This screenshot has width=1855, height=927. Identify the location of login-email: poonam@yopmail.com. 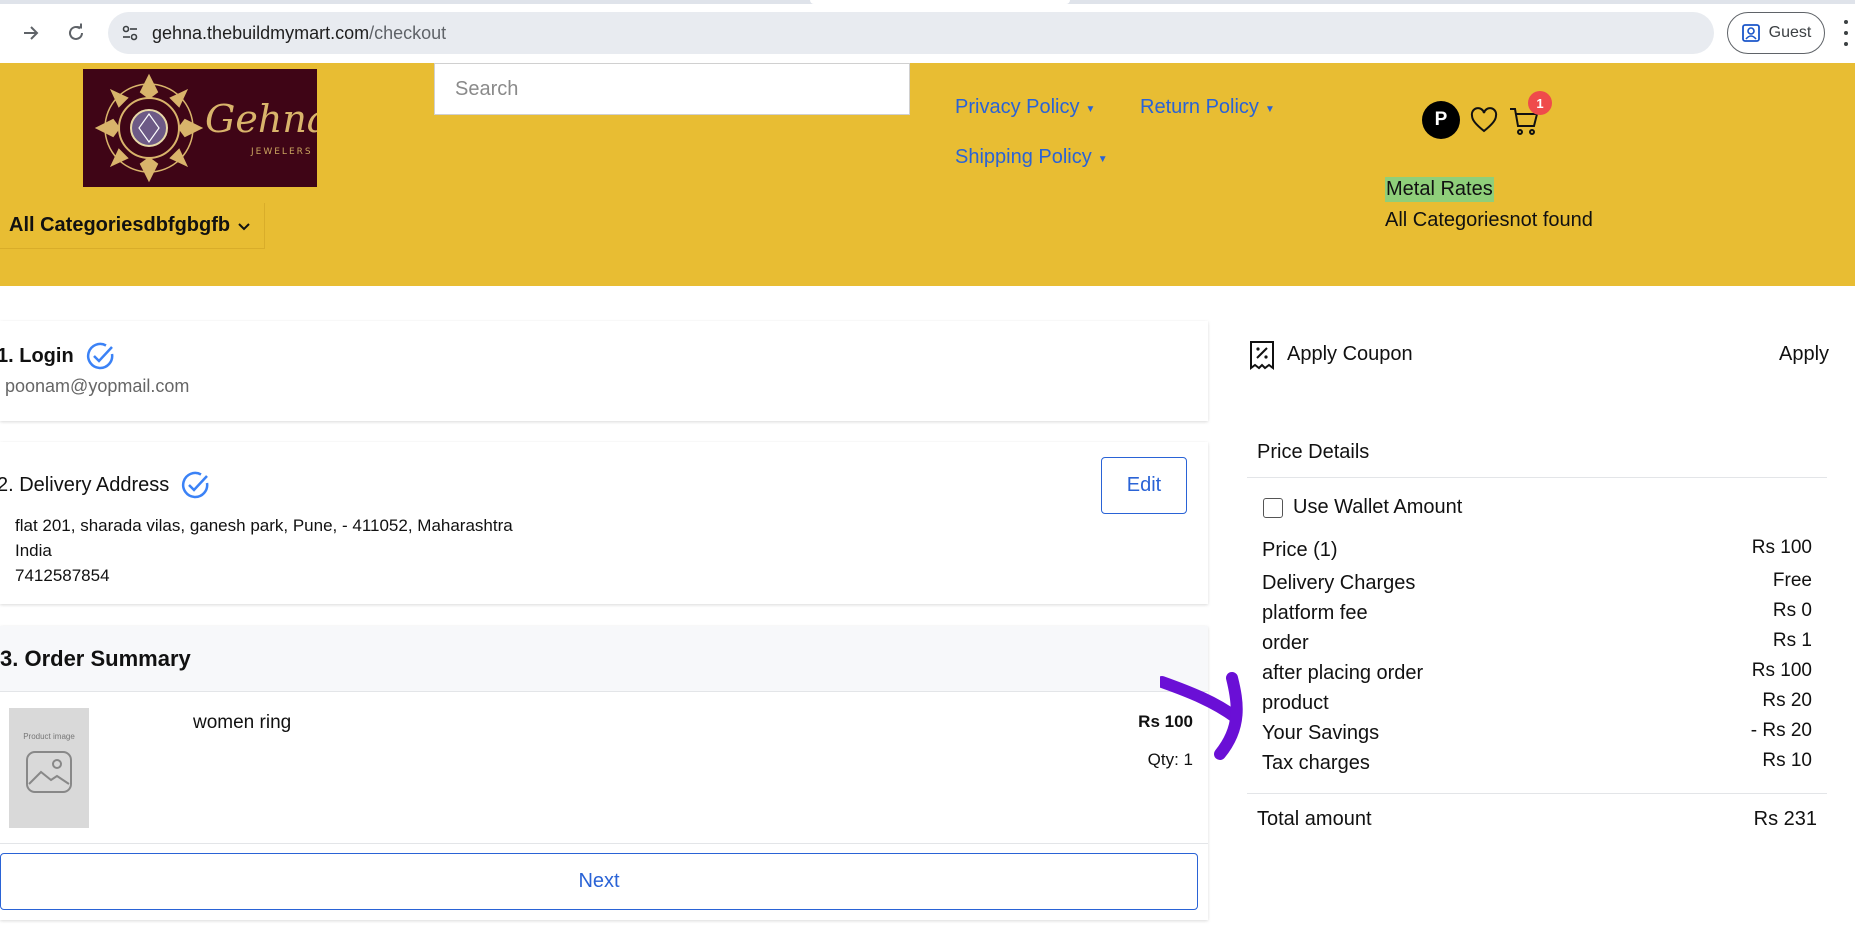
(97, 386).